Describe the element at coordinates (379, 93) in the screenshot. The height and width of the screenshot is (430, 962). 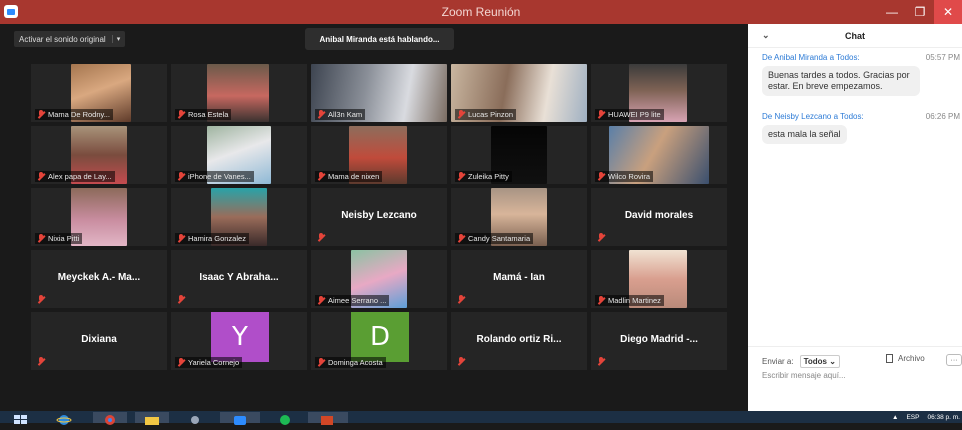
I see `participant-tile: All3n Kam` at that location.